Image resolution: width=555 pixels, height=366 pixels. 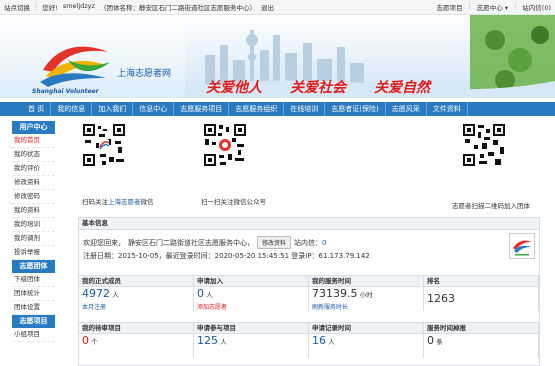 I want to click on edit-profile-button: 修改资料, so click(x=274, y=242).